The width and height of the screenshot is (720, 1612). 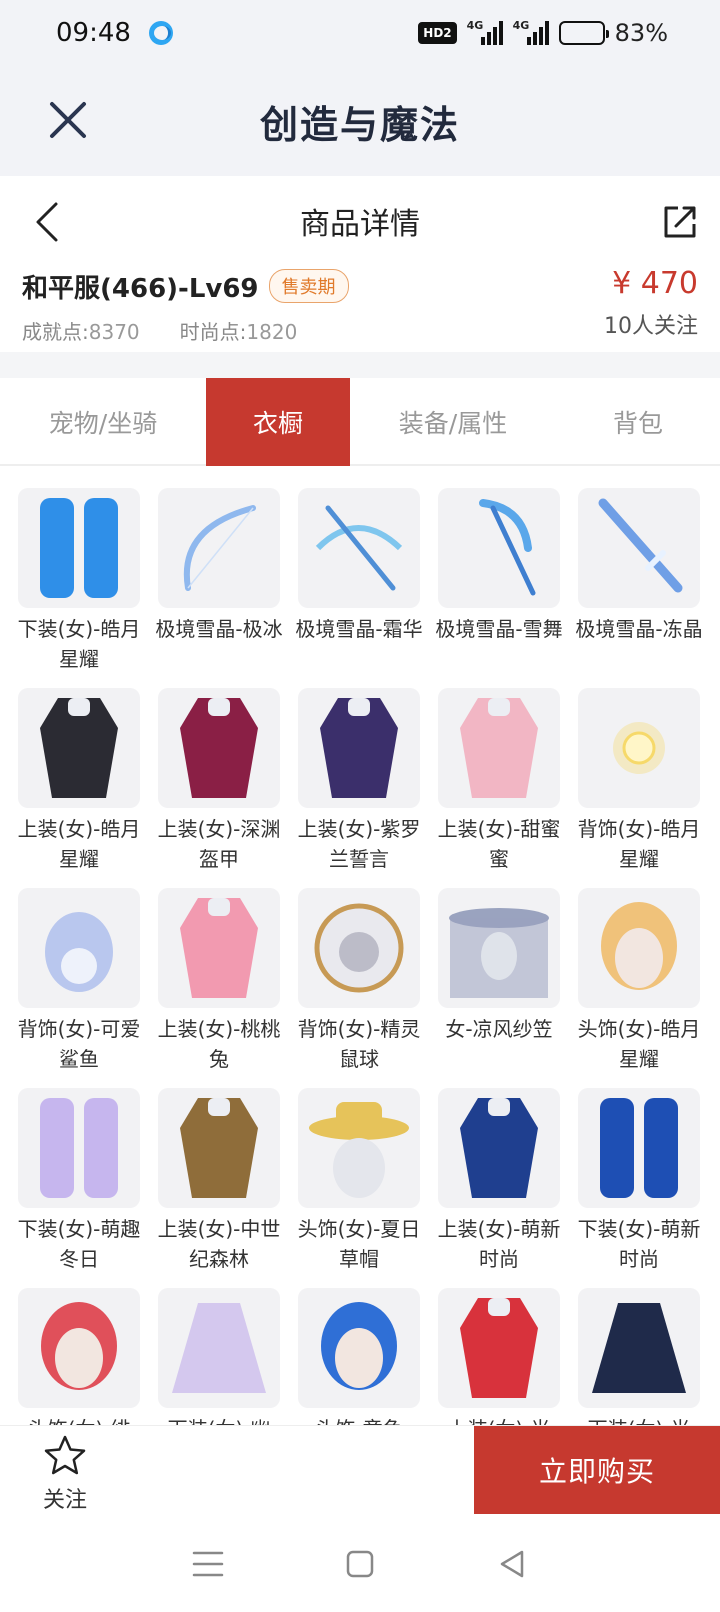 I want to click on tab-backpack: 背包, so click(x=638, y=422).